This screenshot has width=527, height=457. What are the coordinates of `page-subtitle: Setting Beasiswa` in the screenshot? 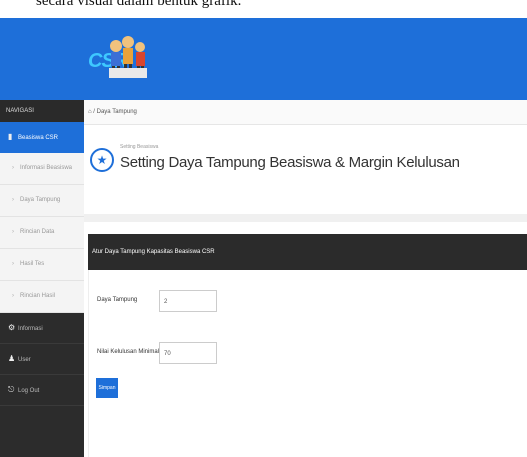 It's located at (139, 147).